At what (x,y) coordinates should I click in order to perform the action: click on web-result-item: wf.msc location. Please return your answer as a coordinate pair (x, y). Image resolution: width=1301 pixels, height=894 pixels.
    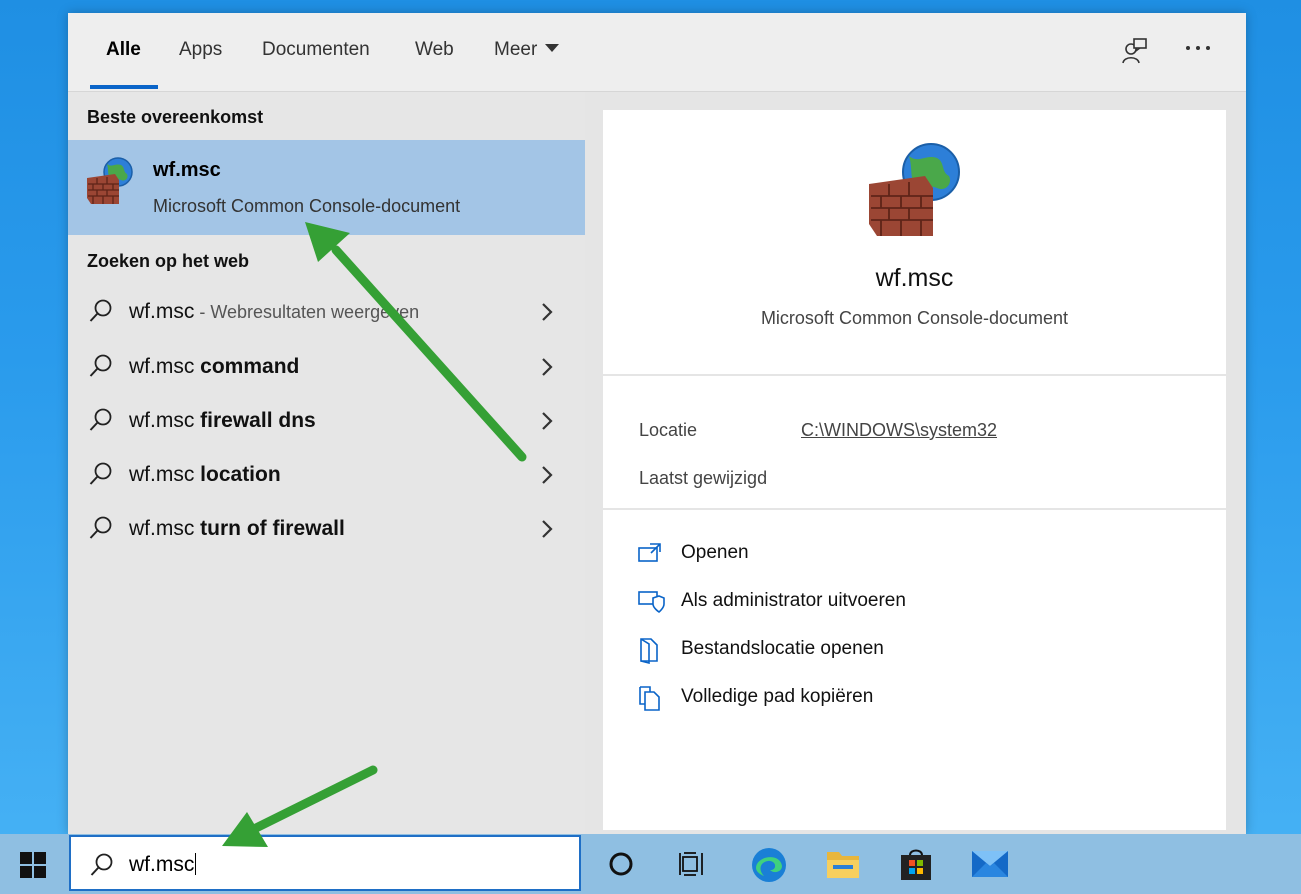
    Looking at the image, I should click on (326, 475).